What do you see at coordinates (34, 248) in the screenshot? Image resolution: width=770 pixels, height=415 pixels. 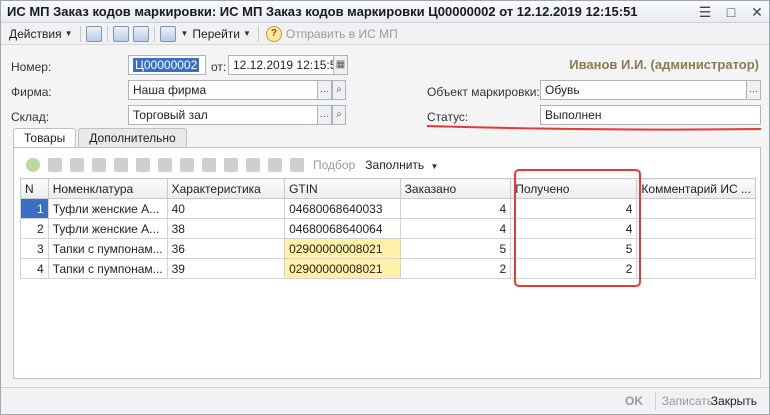 I see `cell-n: 3` at bounding box center [34, 248].